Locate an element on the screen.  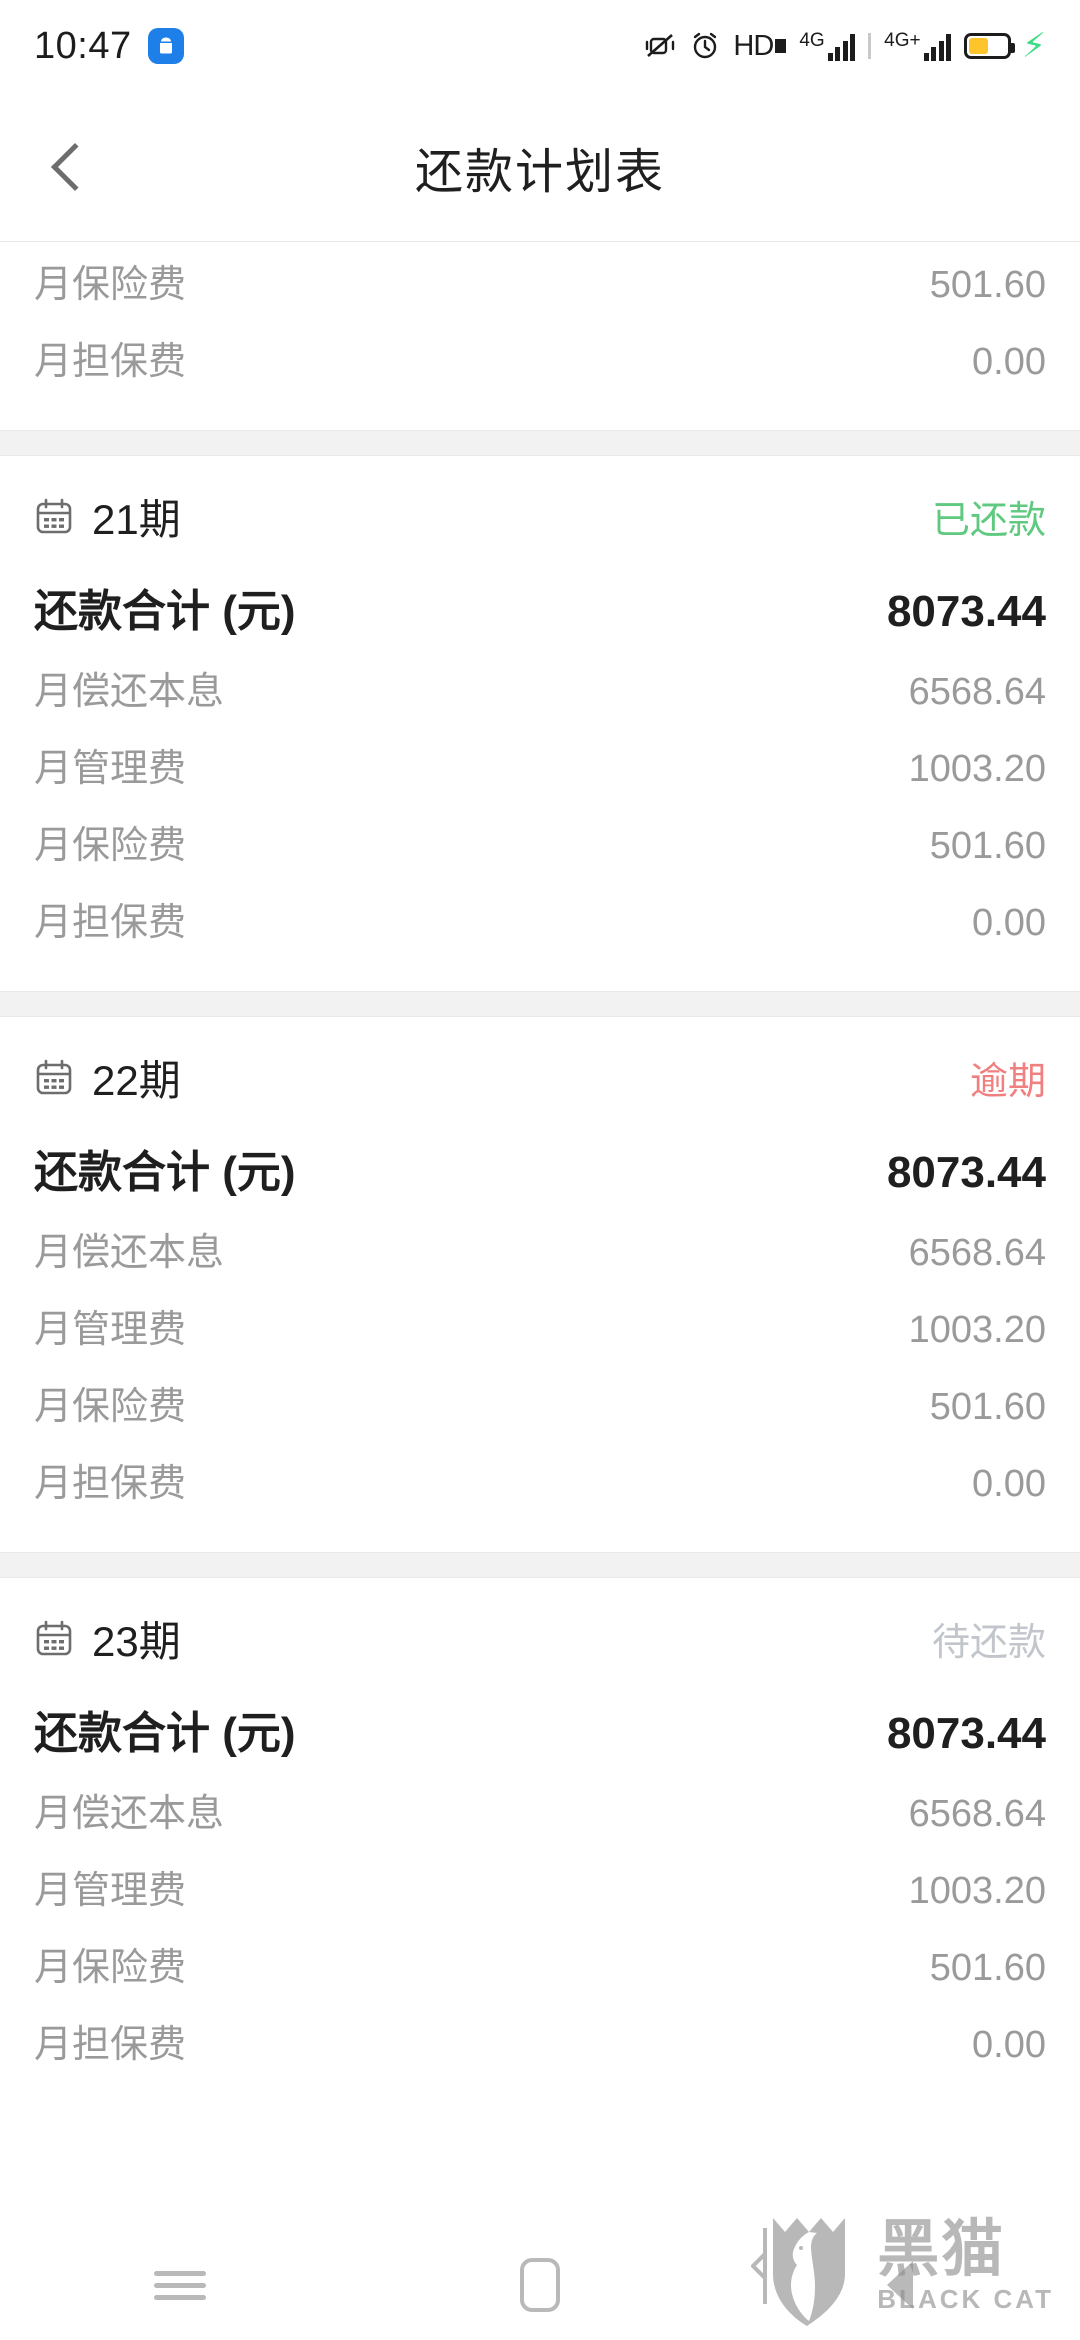
card-header: 21期 已还款 is located at coordinates (540, 508).